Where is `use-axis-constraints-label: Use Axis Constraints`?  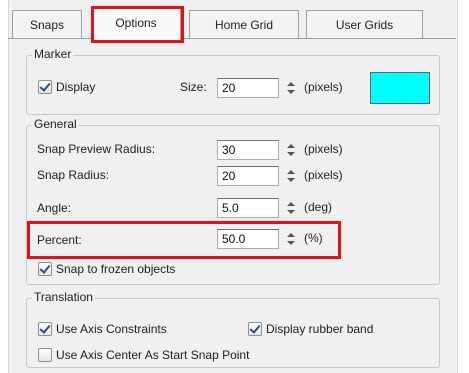 use-axis-constraints-label: Use Axis Constraints is located at coordinates (111, 329).